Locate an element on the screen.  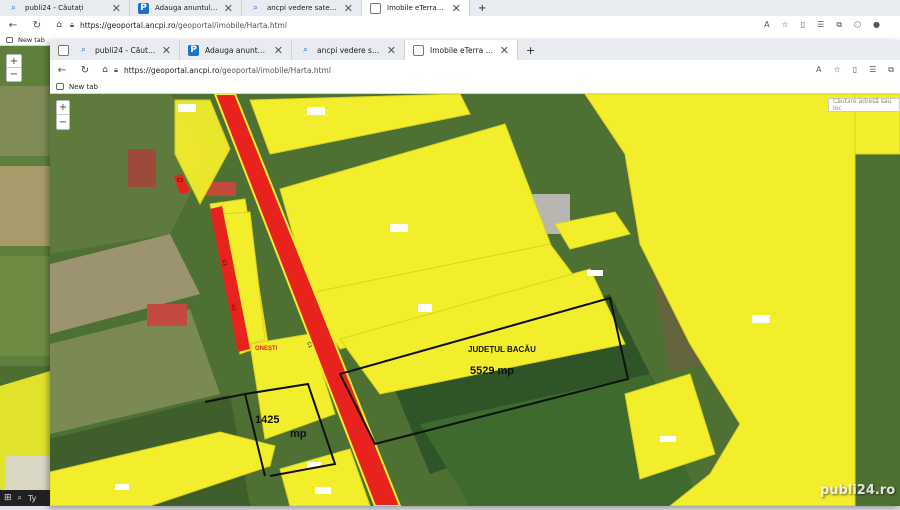
taskbar-search-hint: Ty is located at coordinates (32, 498).